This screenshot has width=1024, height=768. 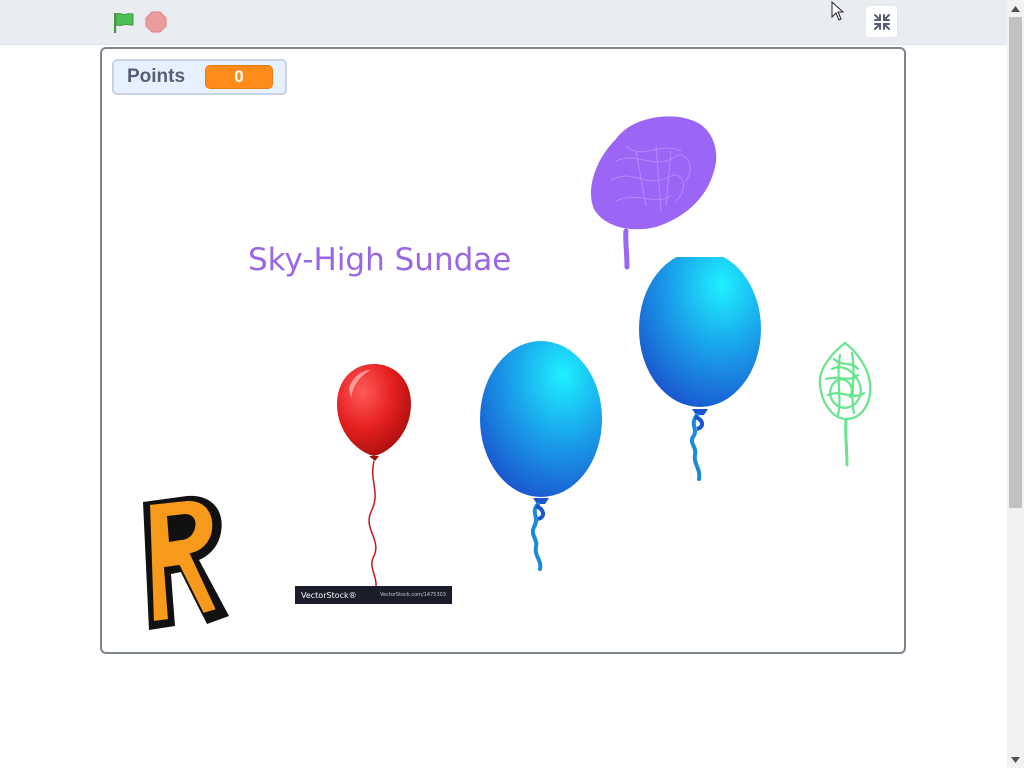 I want to click on green-flag-button, so click(x=124, y=23).